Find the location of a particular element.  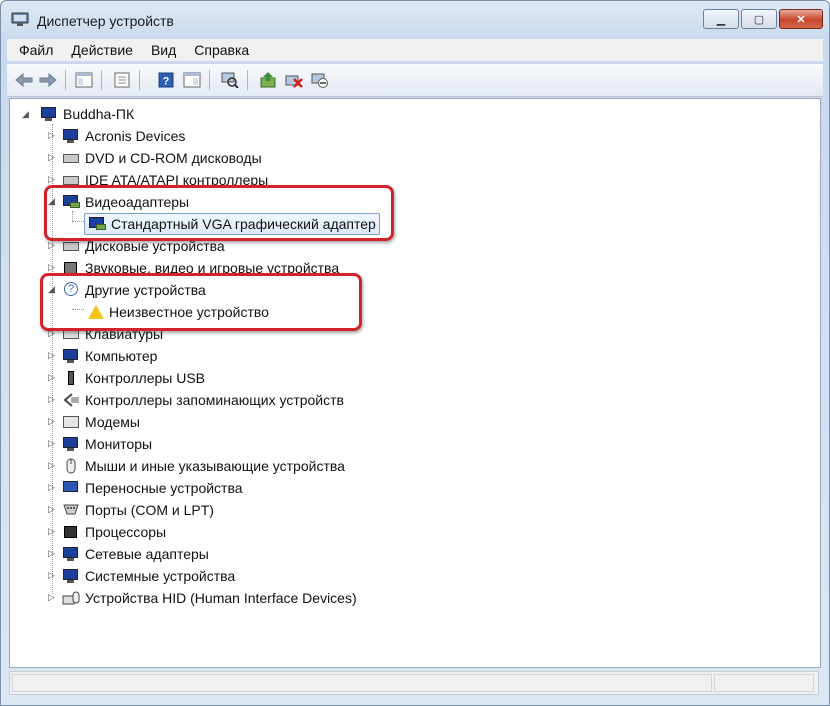

tree-item-dvd: DVD и CD-ROM дисководы is located at coordinates (162, 158).